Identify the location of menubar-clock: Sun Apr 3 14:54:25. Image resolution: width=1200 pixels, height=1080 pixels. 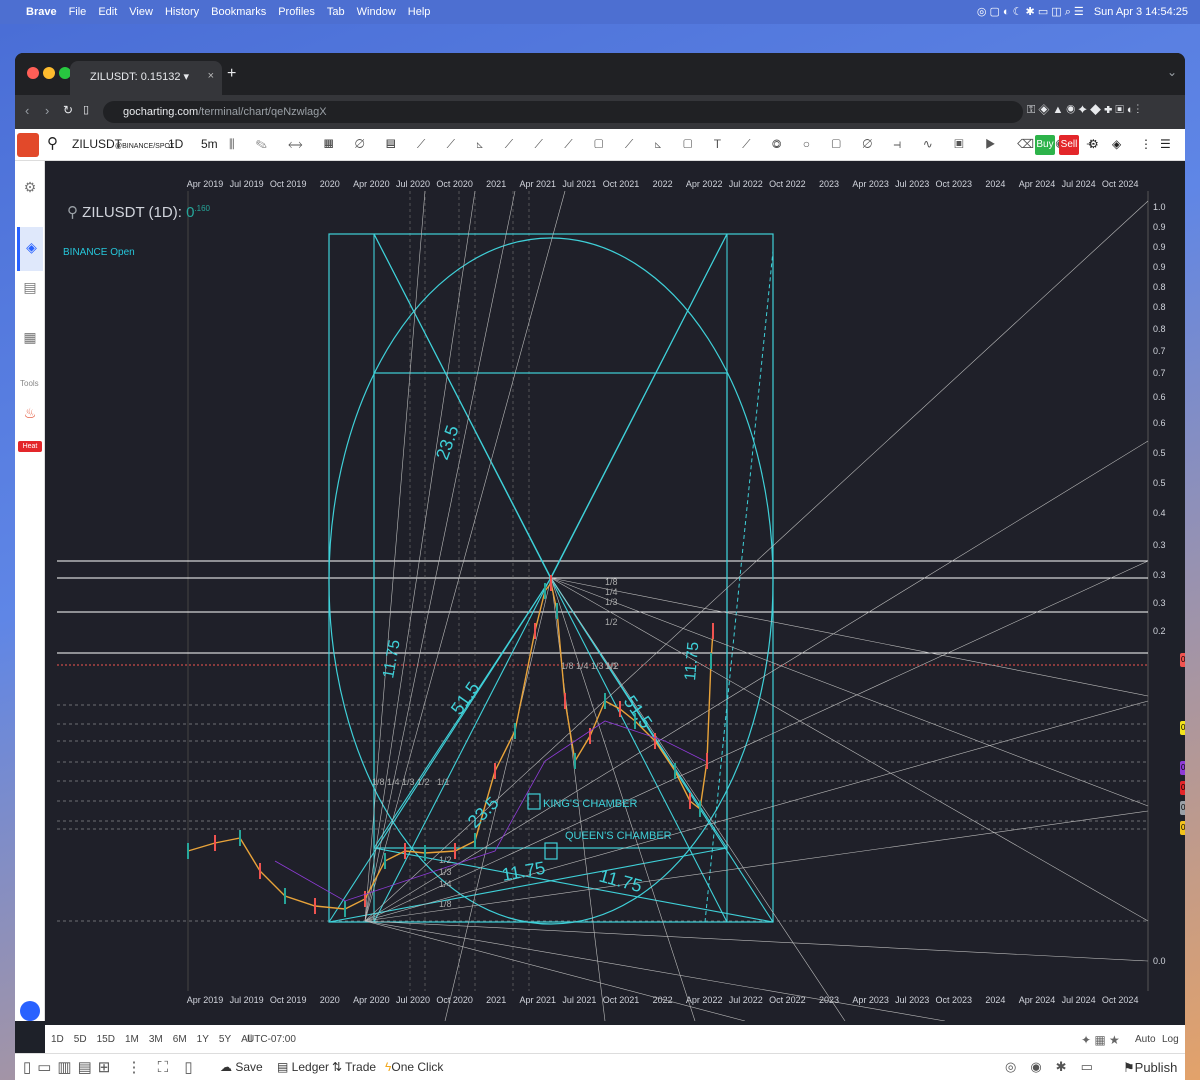
(1141, 12).